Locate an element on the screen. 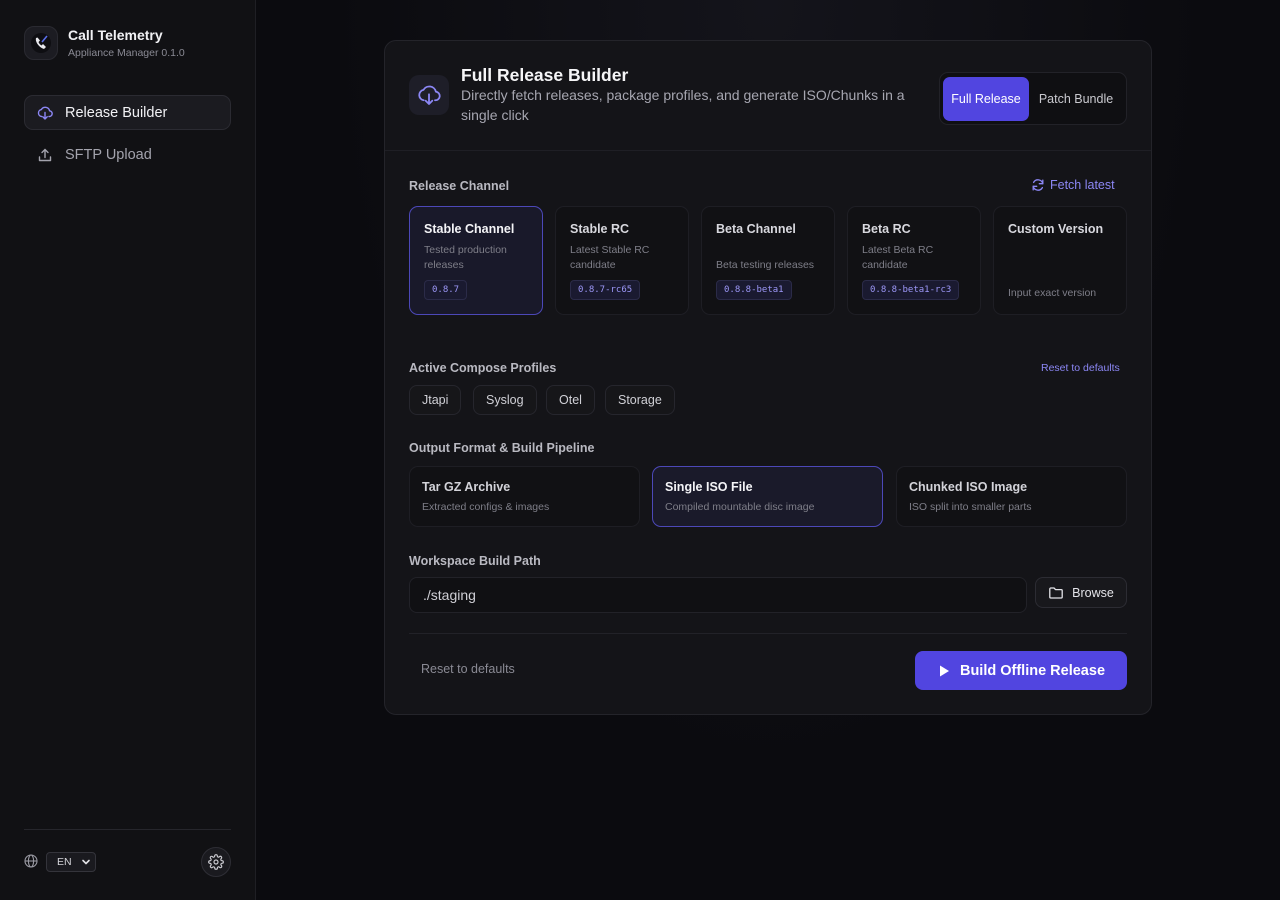  channel-name: Stable Channel is located at coordinates (469, 229).